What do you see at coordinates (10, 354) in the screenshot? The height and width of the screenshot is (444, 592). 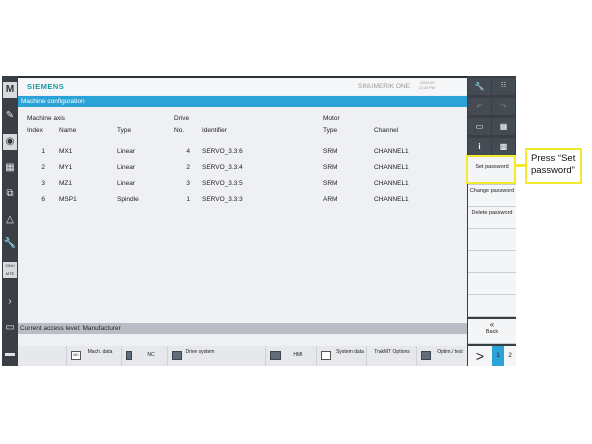 I see `window-small-icon: ▬` at bounding box center [10, 354].